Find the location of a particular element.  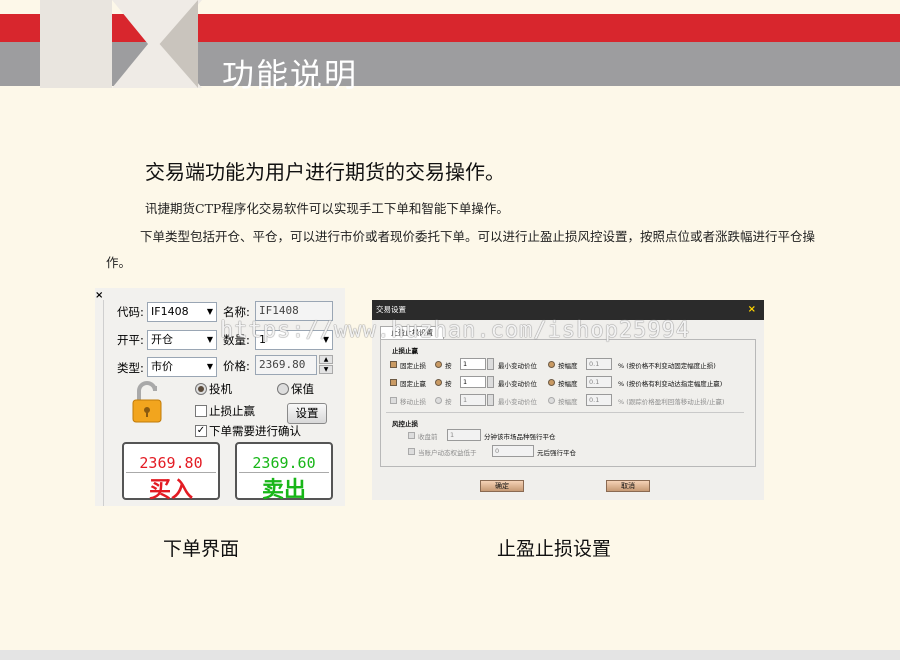

headline: 交易端功能为用户进行期货的交易操作。 is located at coordinates (325, 172).